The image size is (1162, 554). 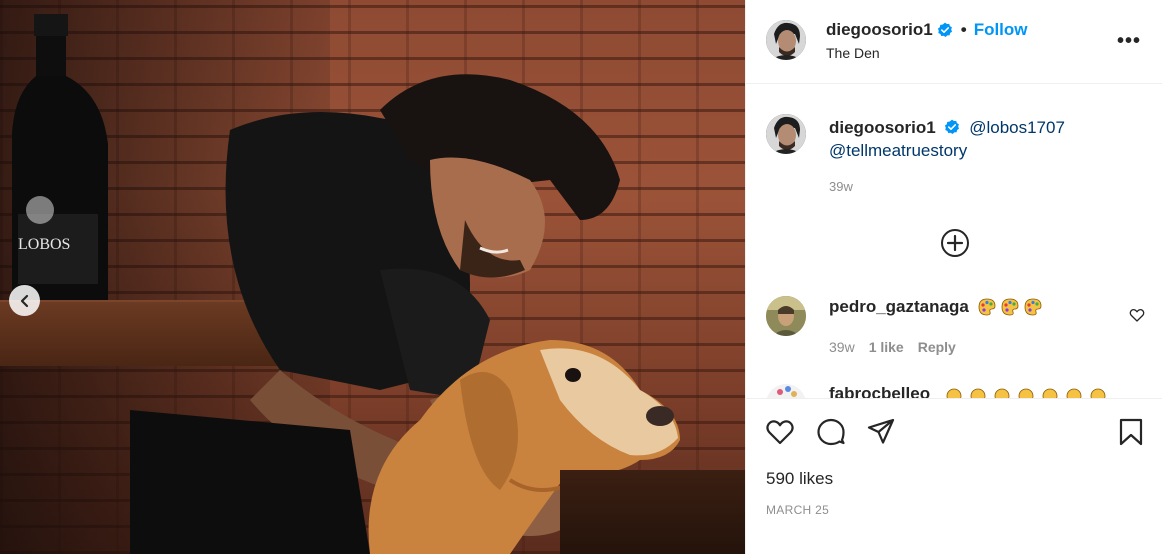 What do you see at coordinates (853, 53) in the screenshot?
I see `location-link: The Den` at bounding box center [853, 53].